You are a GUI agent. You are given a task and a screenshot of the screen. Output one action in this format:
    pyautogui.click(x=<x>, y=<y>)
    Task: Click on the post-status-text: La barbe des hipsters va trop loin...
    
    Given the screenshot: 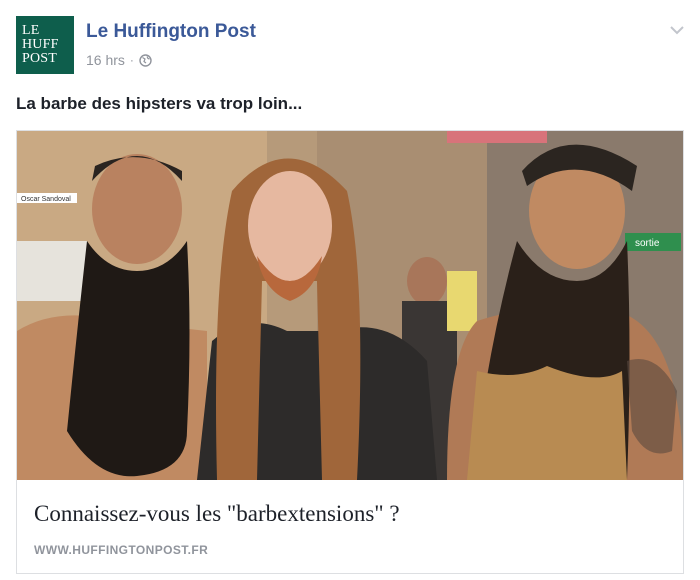 What is the action you would take?
    pyautogui.click(x=159, y=103)
    